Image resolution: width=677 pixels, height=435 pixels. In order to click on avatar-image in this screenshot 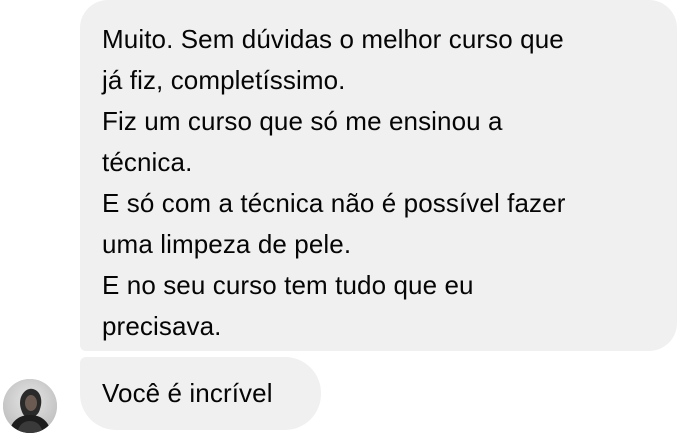, I will do `click(30, 406)`.